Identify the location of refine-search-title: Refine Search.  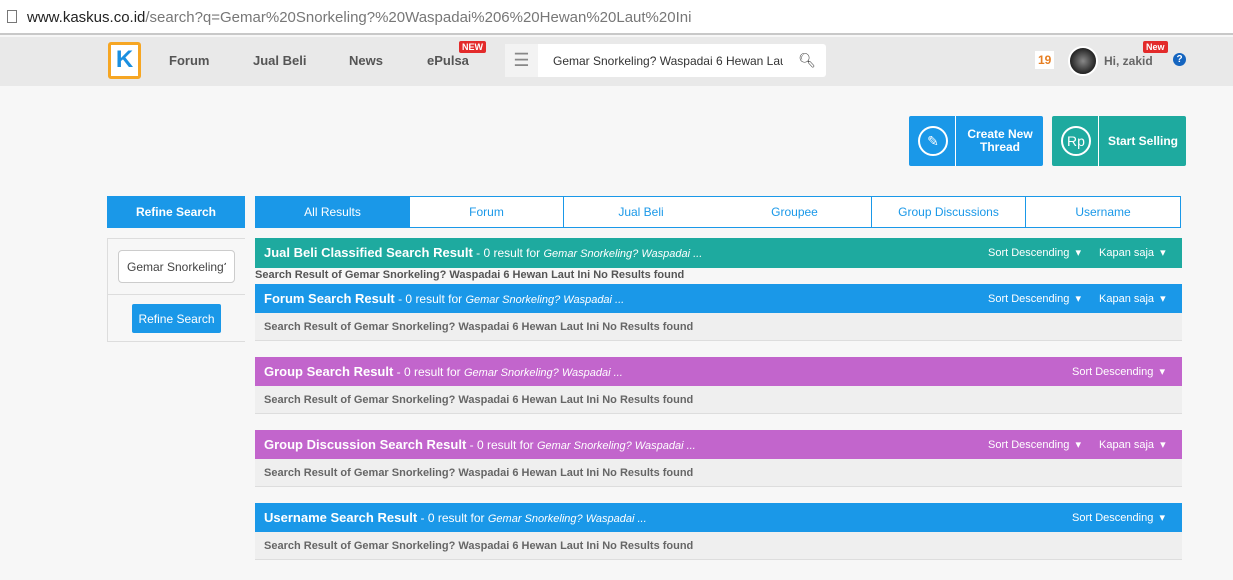
(176, 212).